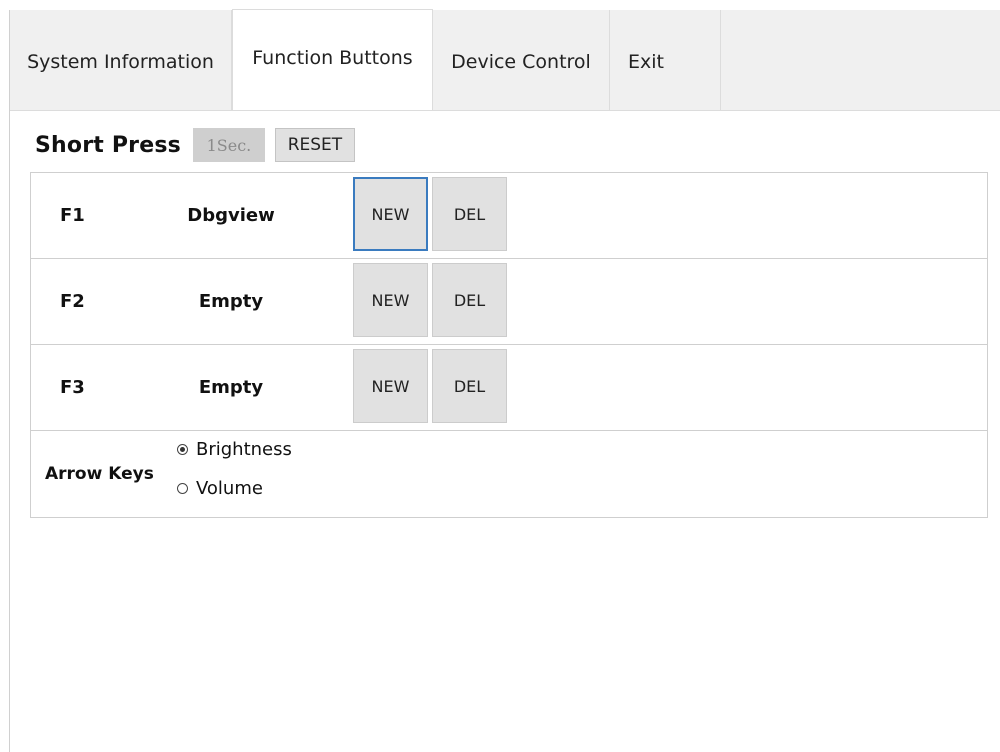 Image resolution: width=1000 pixels, height=752 pixels. I want to click on function-assigned-name: Dbgview, so click(231, 215).